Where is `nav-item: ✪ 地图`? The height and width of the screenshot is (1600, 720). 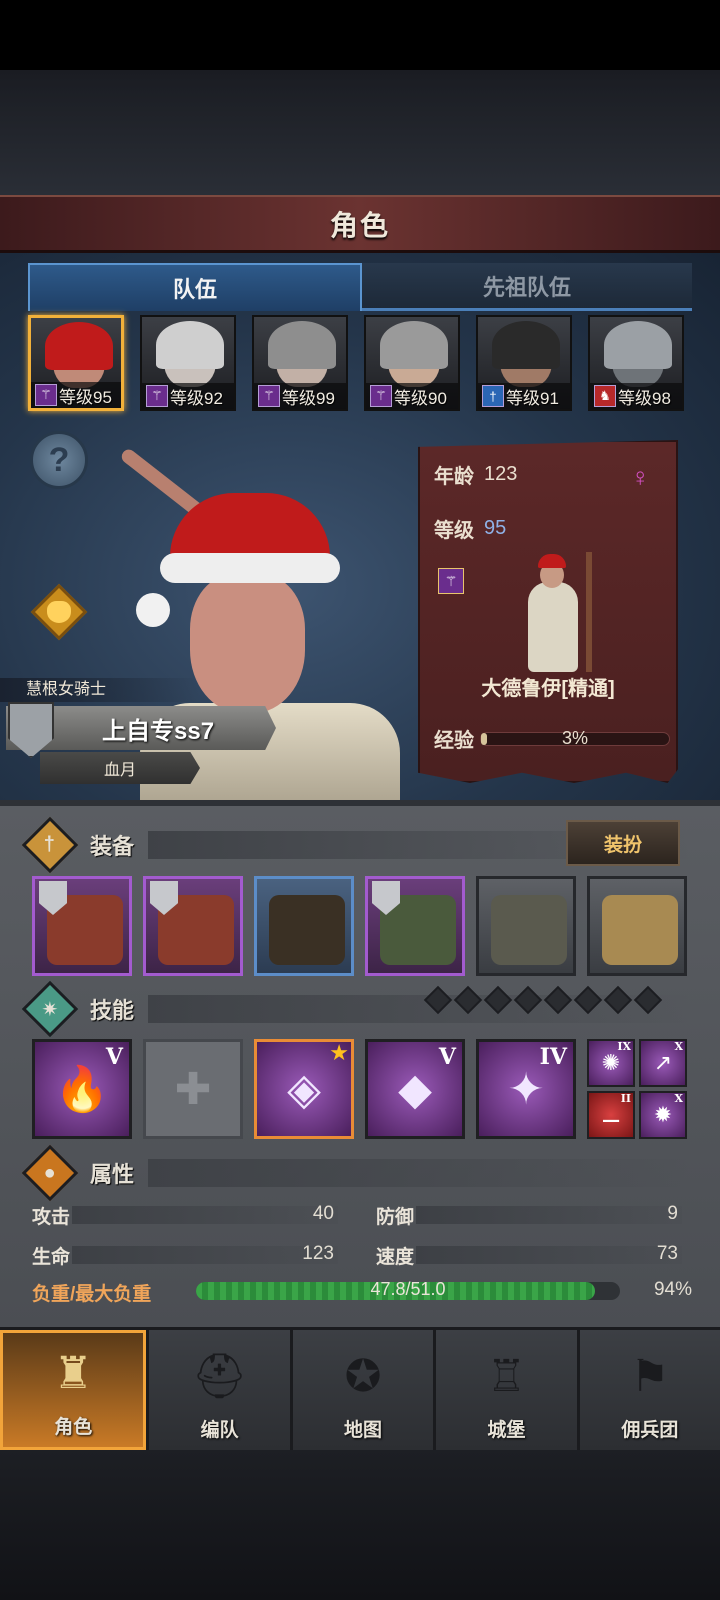
nav-item: ✪ 地图 is located at coordinates (363, 1390).